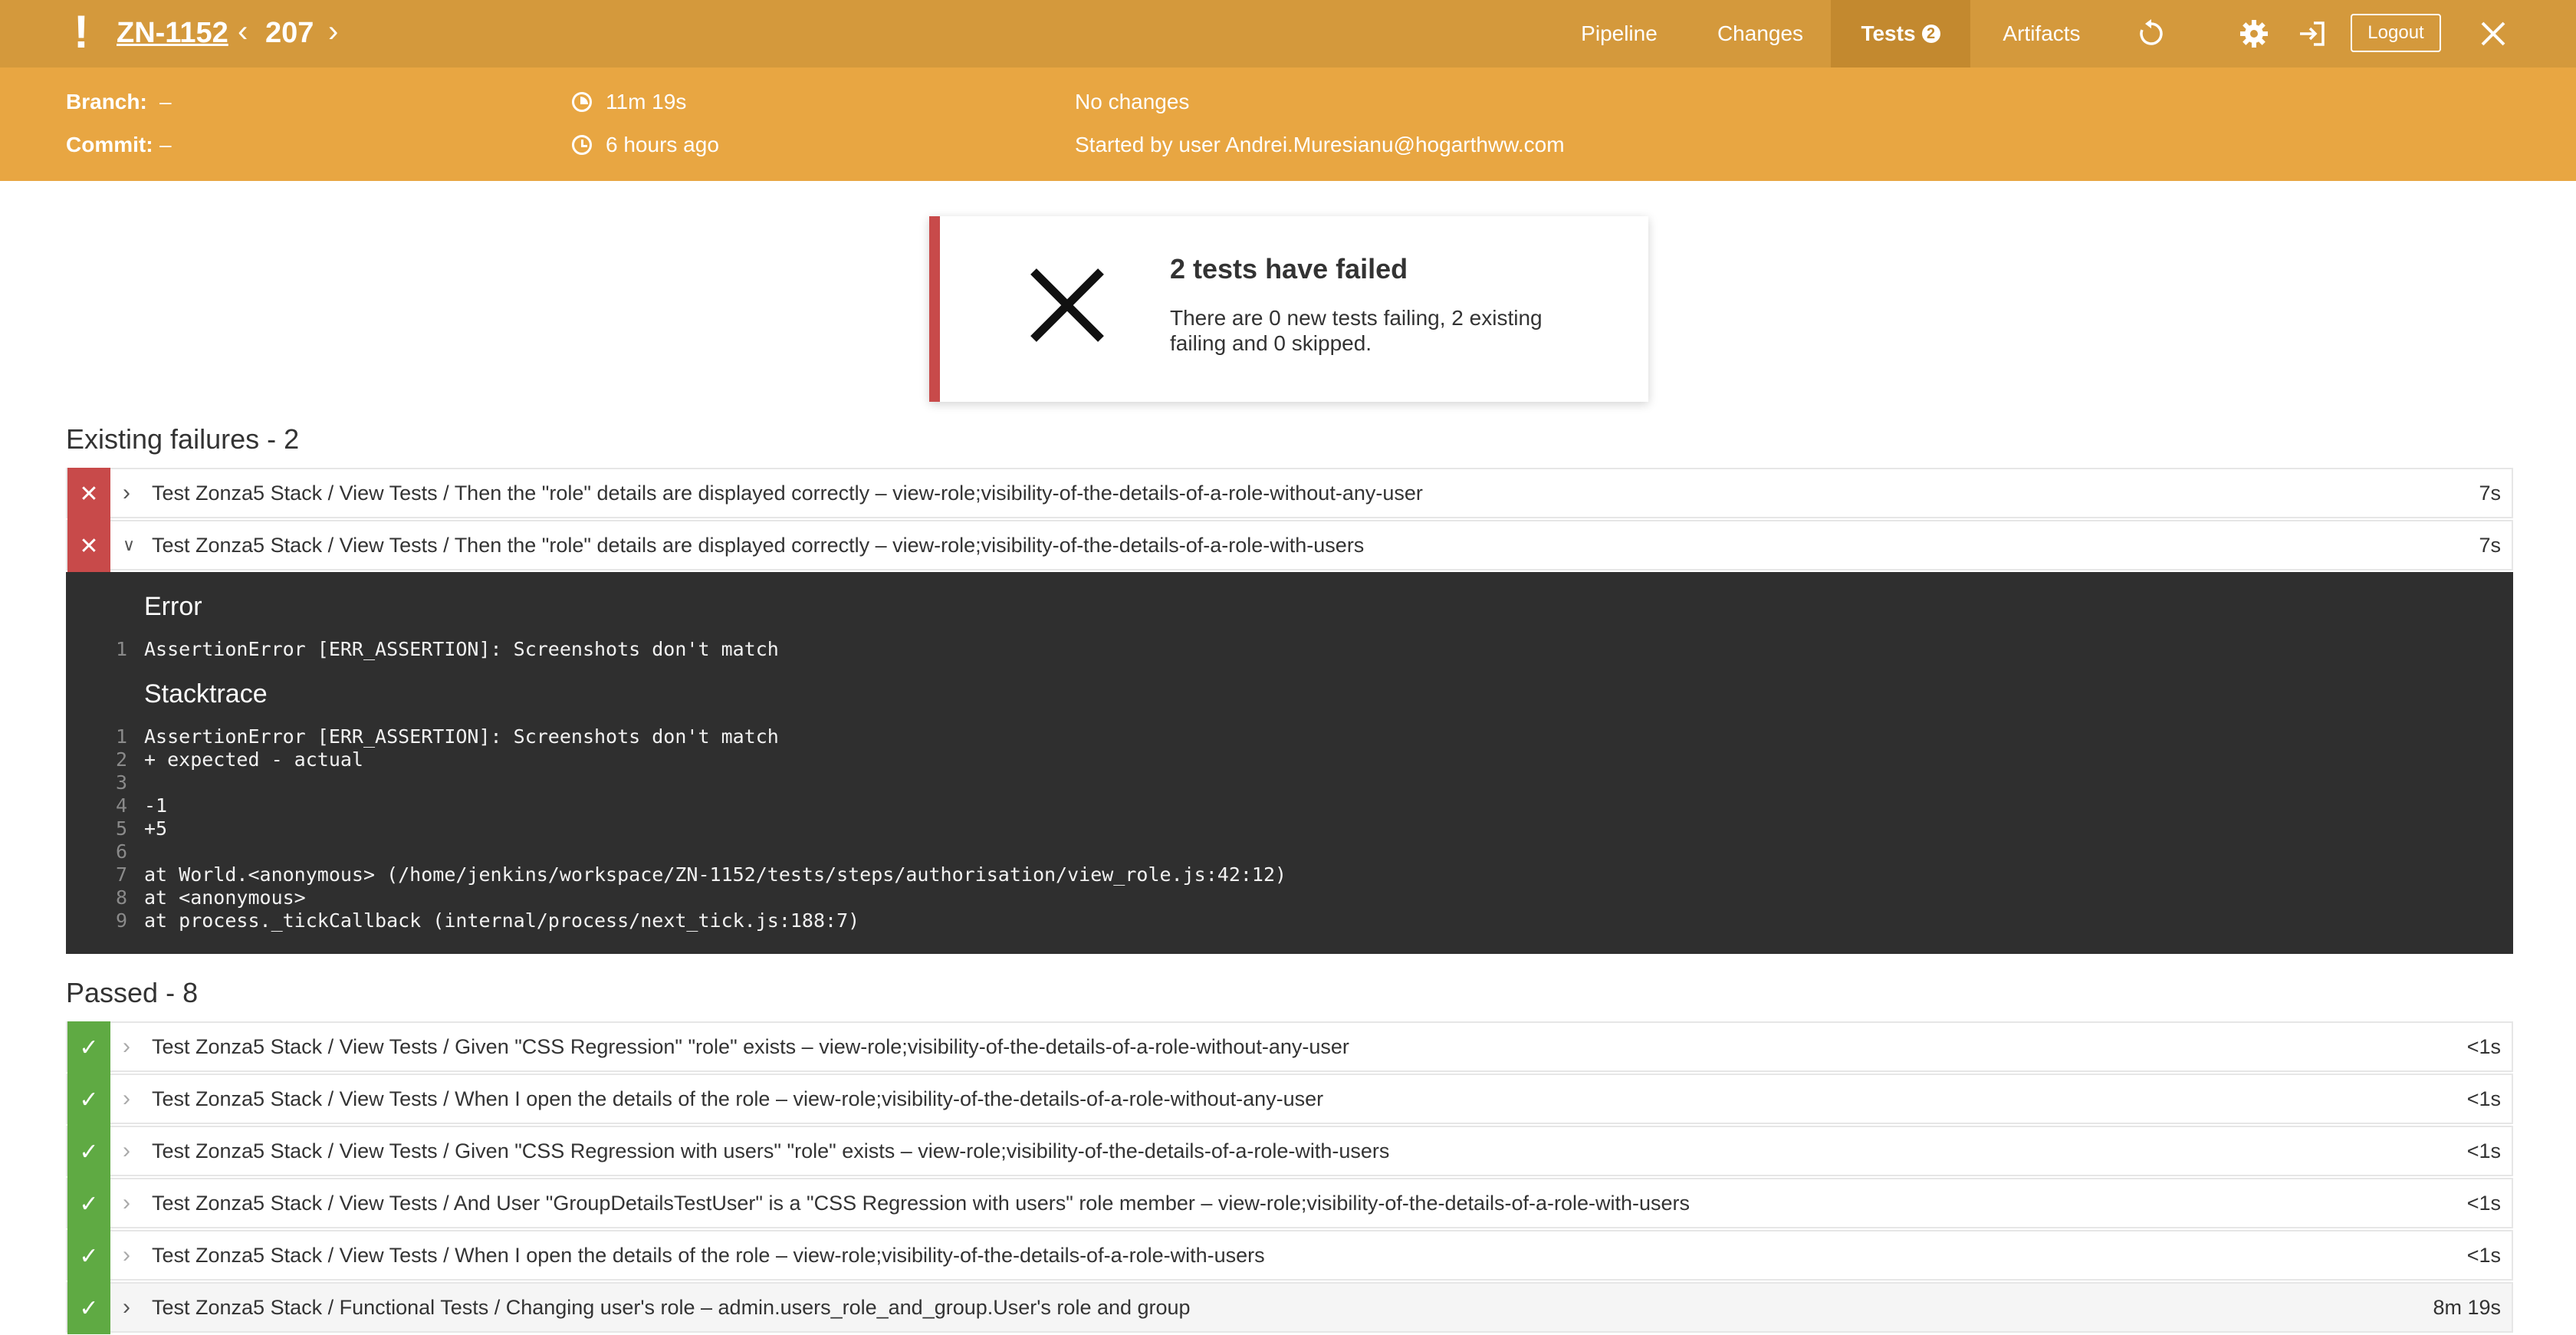 This screenshot has height=1335, width=2576. Describe the element at coordinates (1289, 268) in the screenshot. I see `summary-title: 2 tests have failed` at that location.